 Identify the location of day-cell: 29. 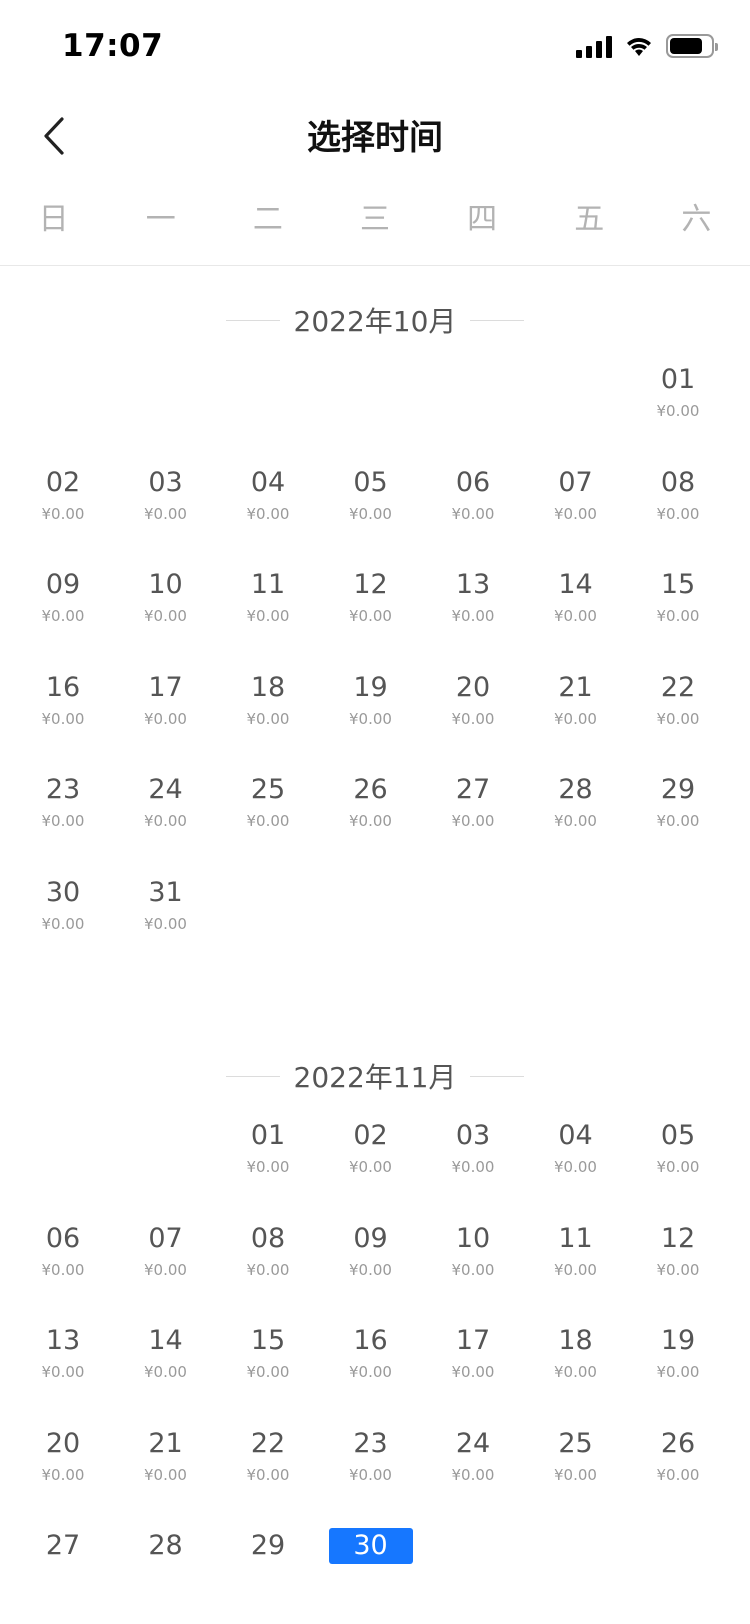
(268, 1574).